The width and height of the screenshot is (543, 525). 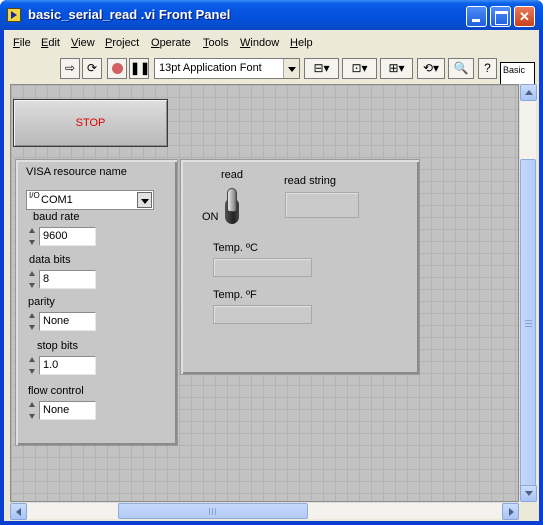 What do you see at coordinates (92, 68) in the screenshot?
I see `run-continuously-icon: ⟳` at bounding box center [92, 68].